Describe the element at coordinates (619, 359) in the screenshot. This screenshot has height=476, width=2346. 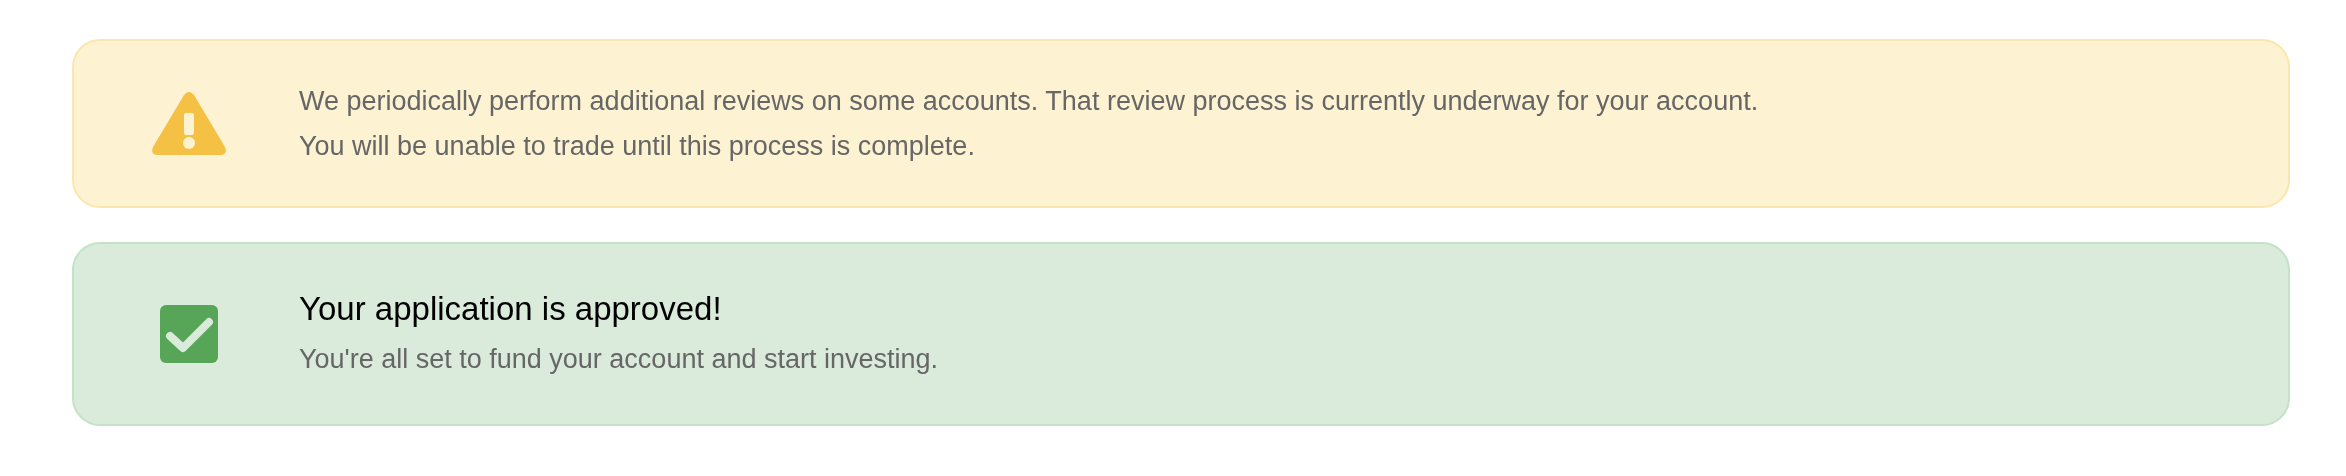
I see `alert-message: You're all set to fund your account and start investing.` at that location.